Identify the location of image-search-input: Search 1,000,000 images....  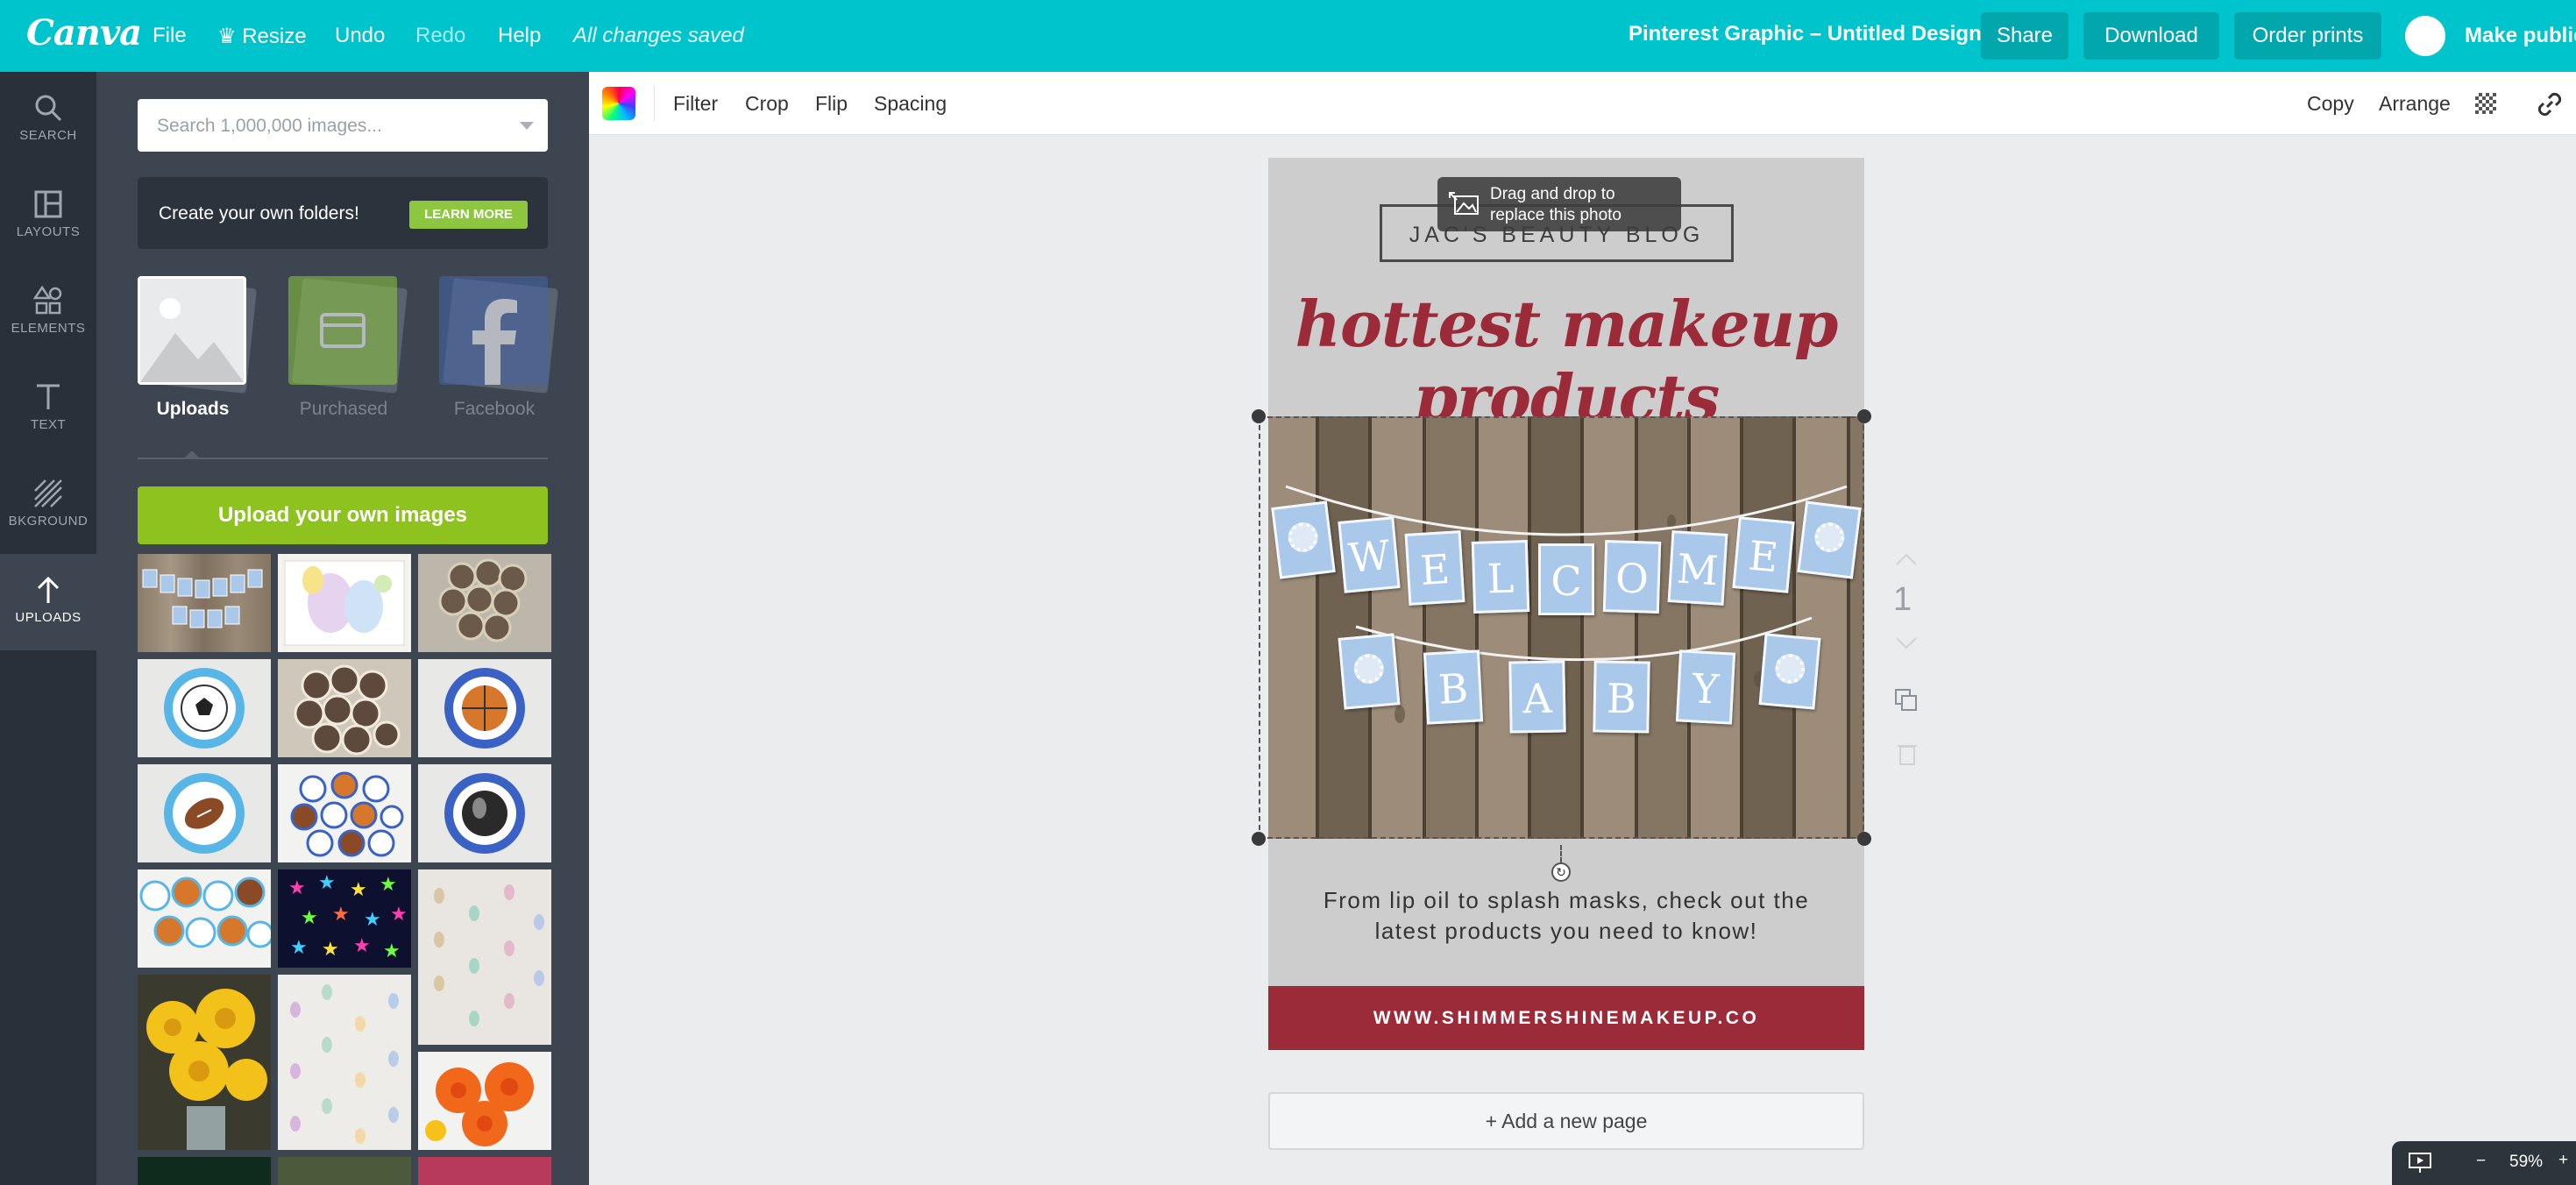
(343, 125).